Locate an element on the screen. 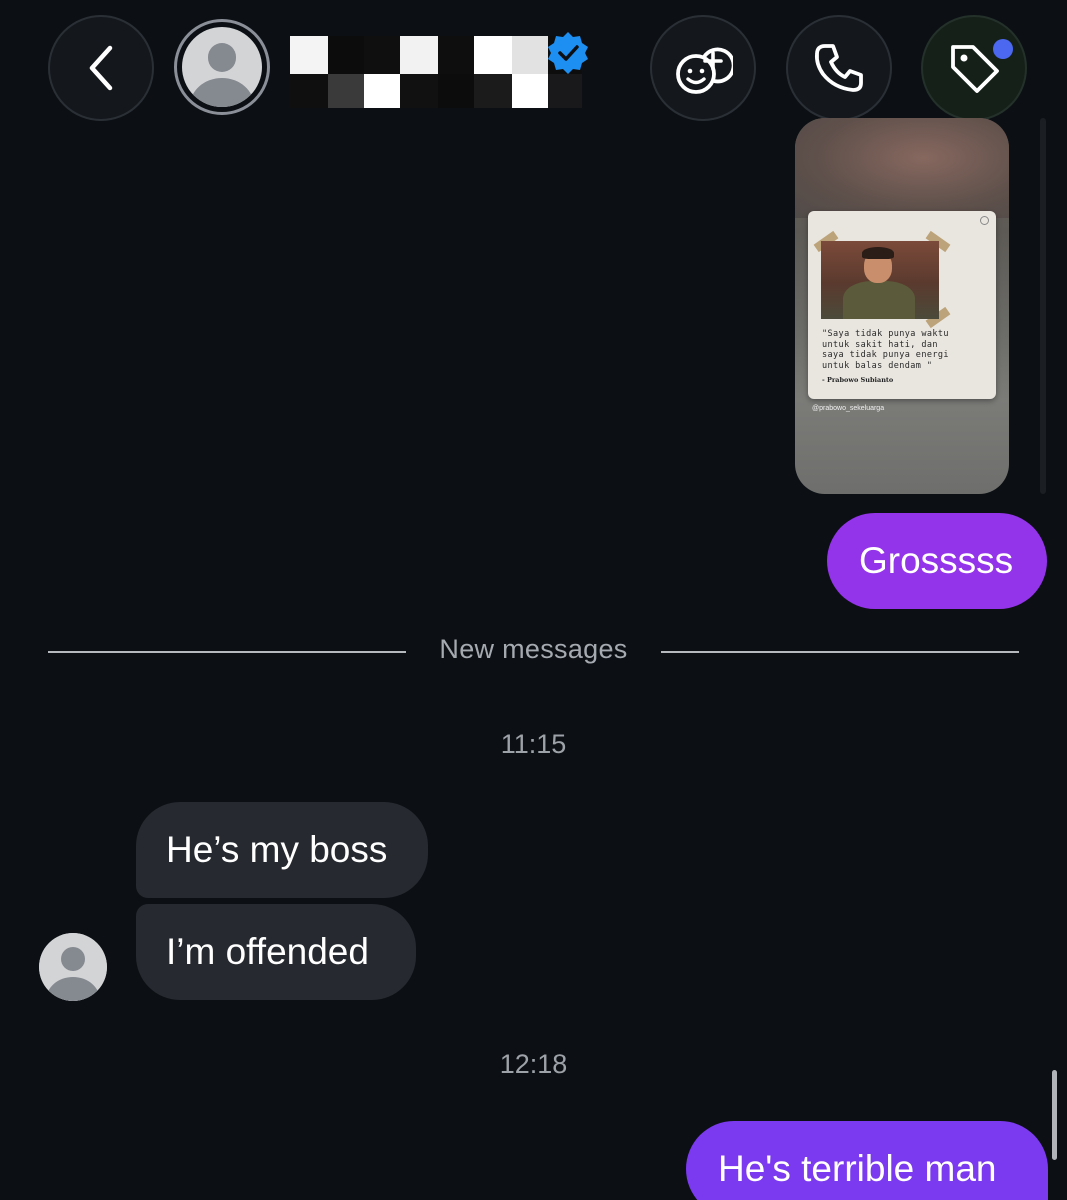 This screenshot has width=1067, height=1200. scrollbar-thumb is located at coordinates (1054, 1115).